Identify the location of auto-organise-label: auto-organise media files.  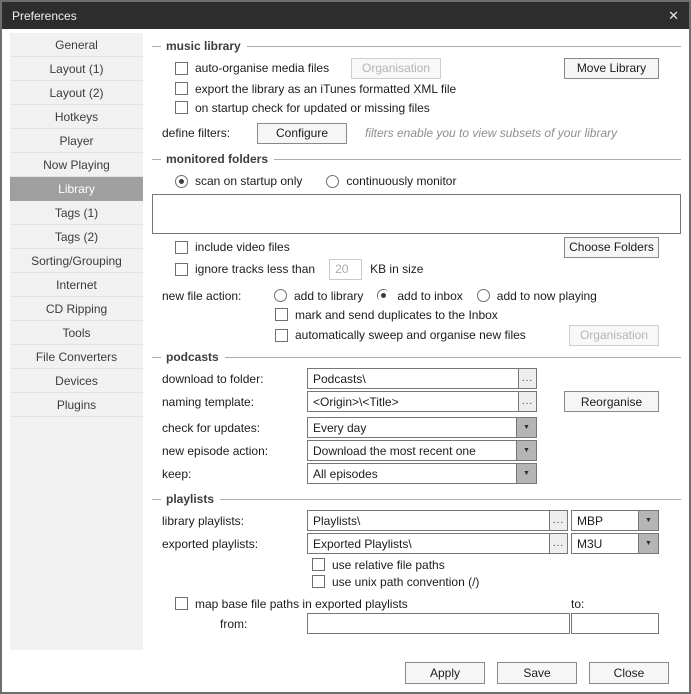
(262, 68).